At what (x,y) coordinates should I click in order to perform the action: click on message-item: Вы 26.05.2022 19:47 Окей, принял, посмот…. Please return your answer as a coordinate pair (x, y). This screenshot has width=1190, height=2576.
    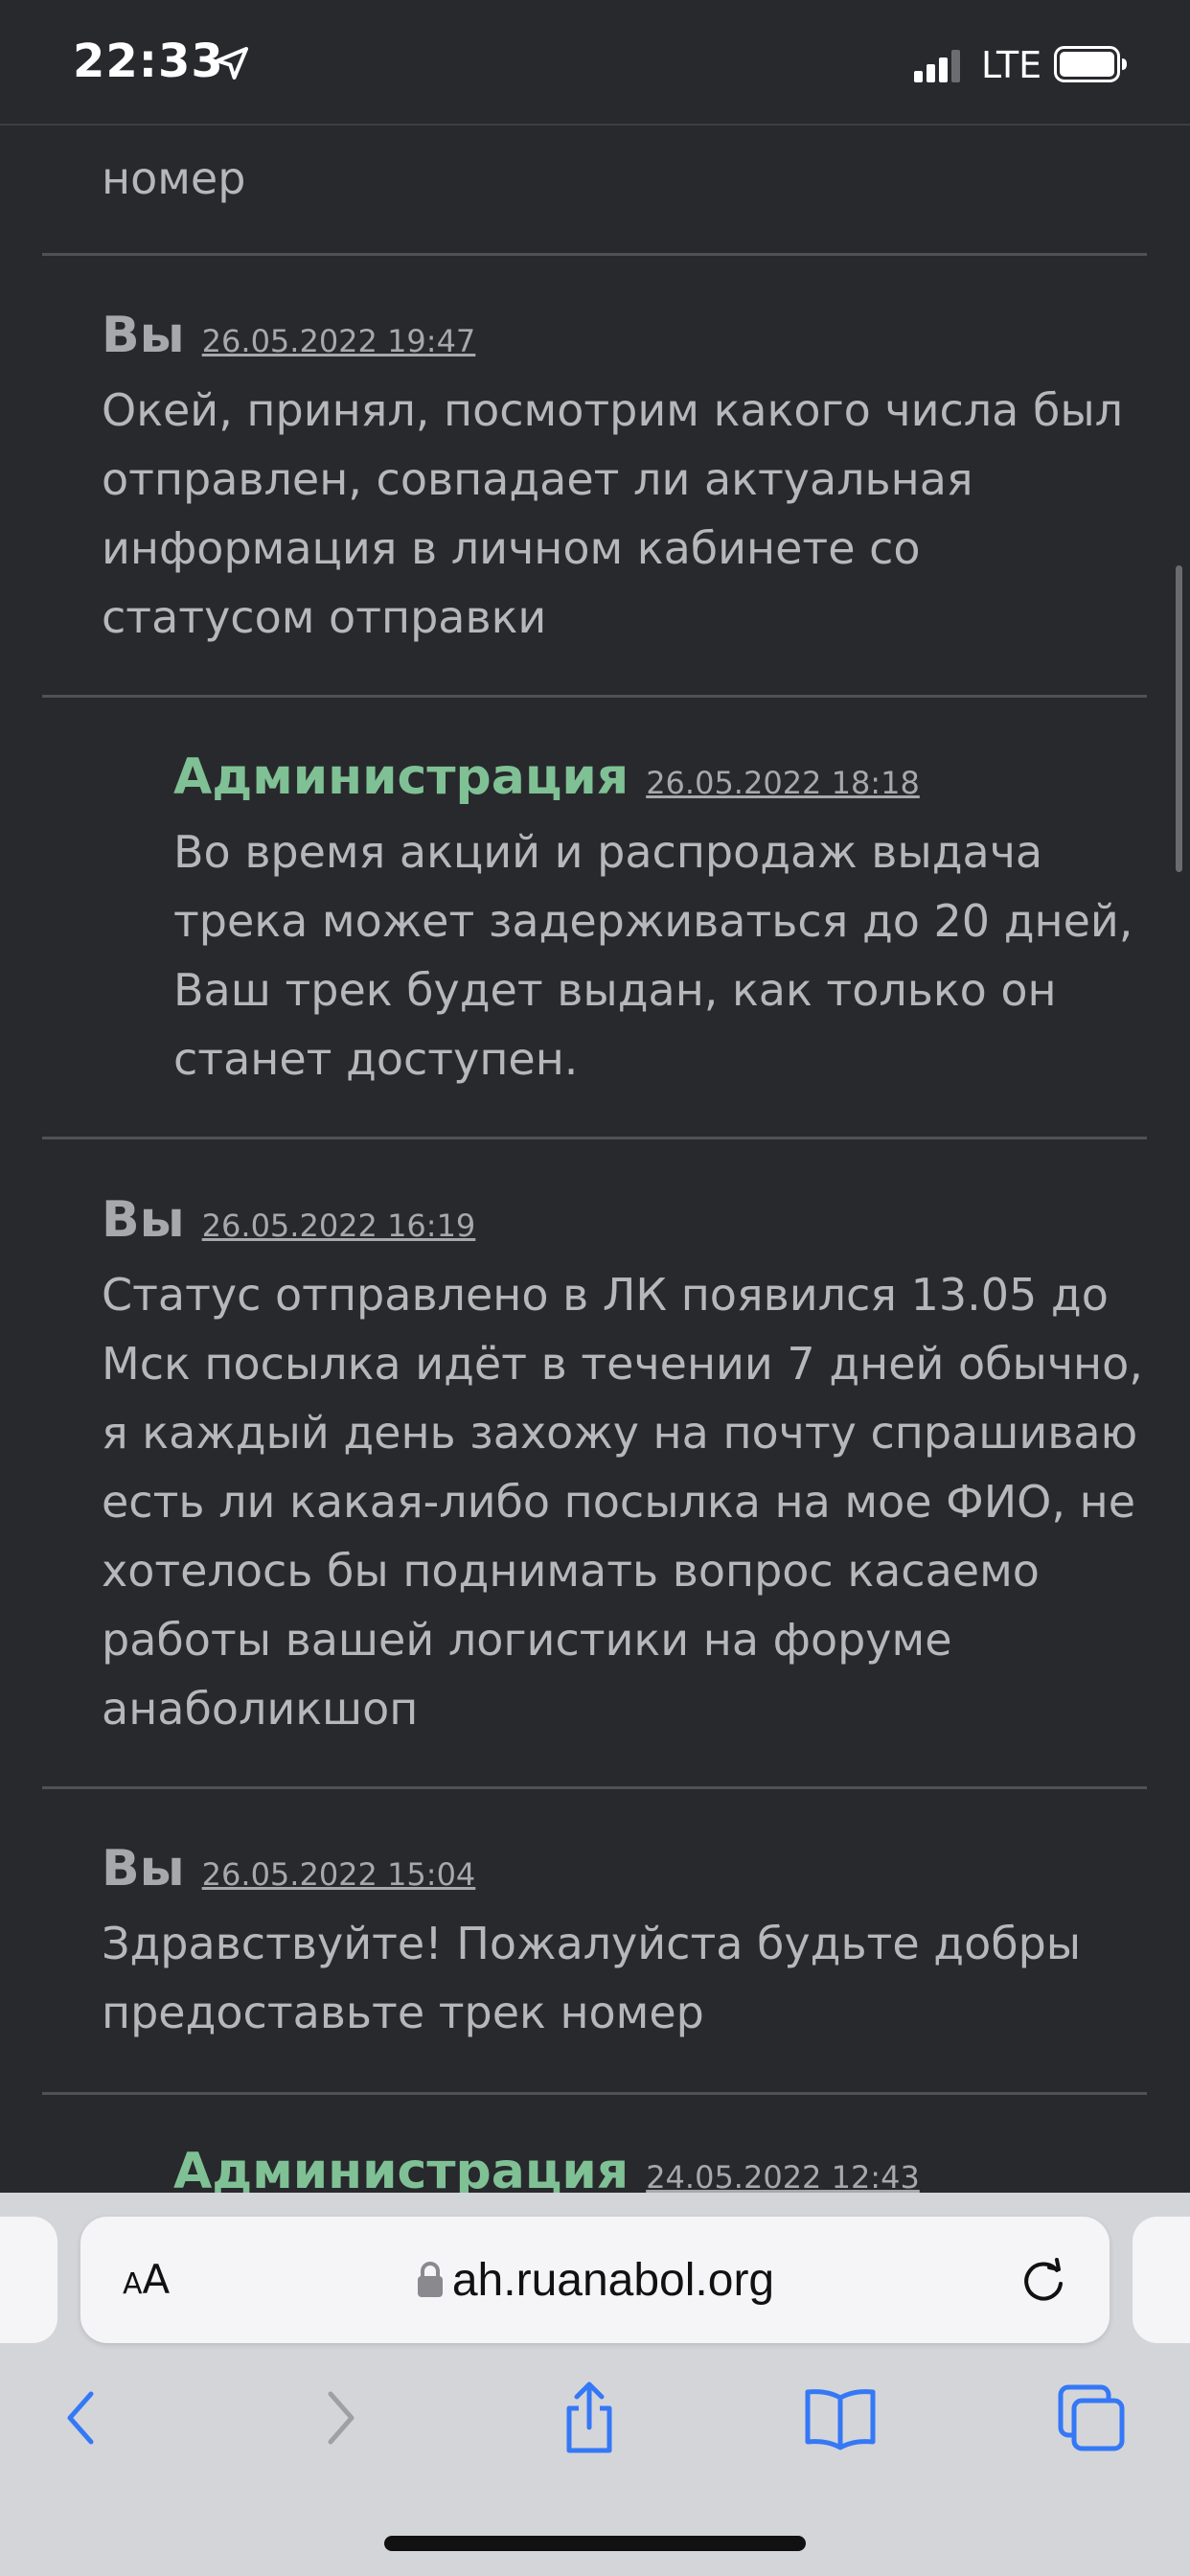
    Looking at the image, I should click on (624, 479).